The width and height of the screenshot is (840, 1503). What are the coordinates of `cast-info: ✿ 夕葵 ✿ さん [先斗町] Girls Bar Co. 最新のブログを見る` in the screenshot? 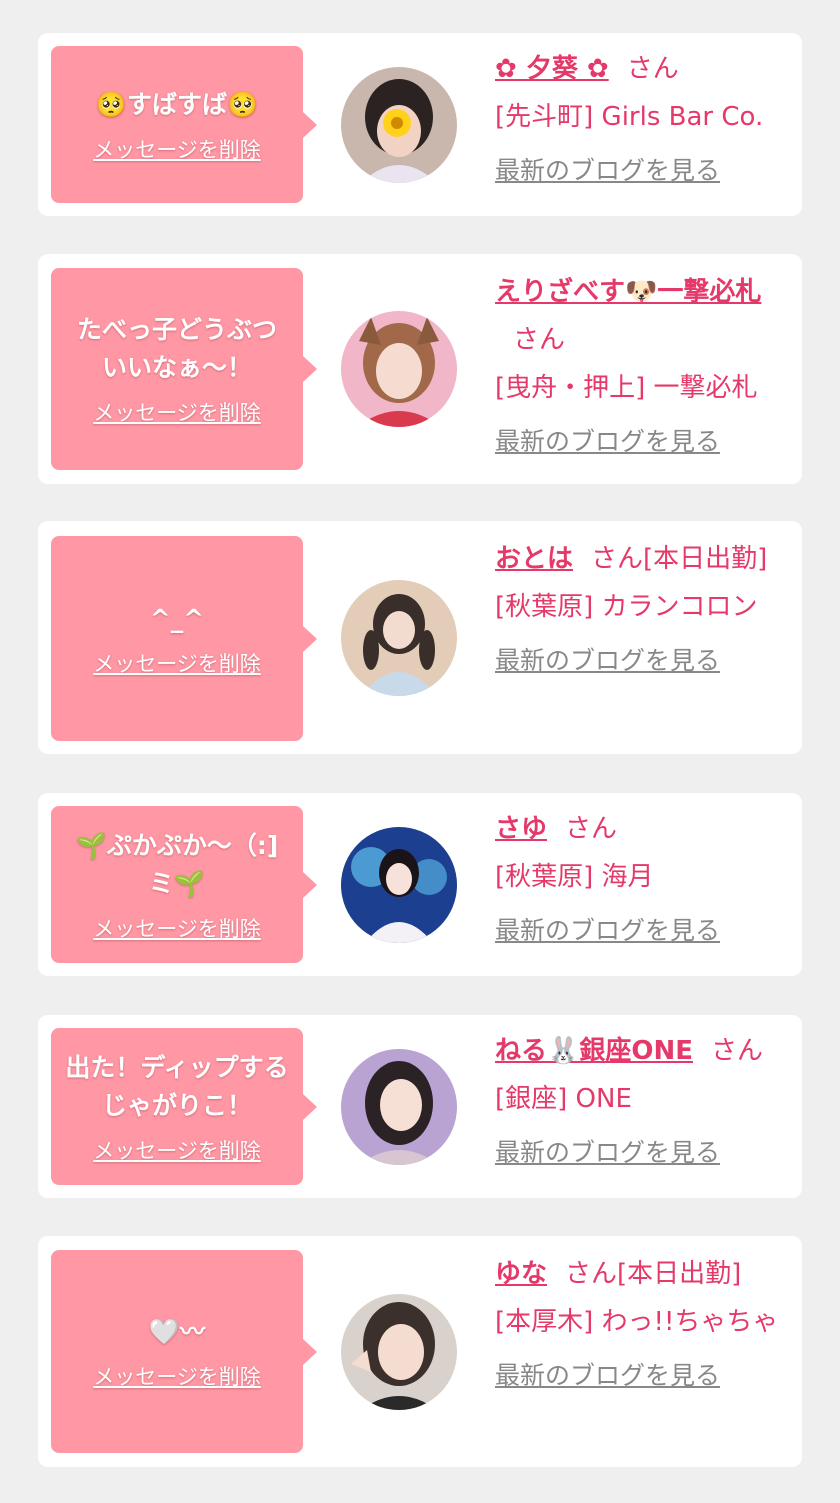 It's located at (645, 120).